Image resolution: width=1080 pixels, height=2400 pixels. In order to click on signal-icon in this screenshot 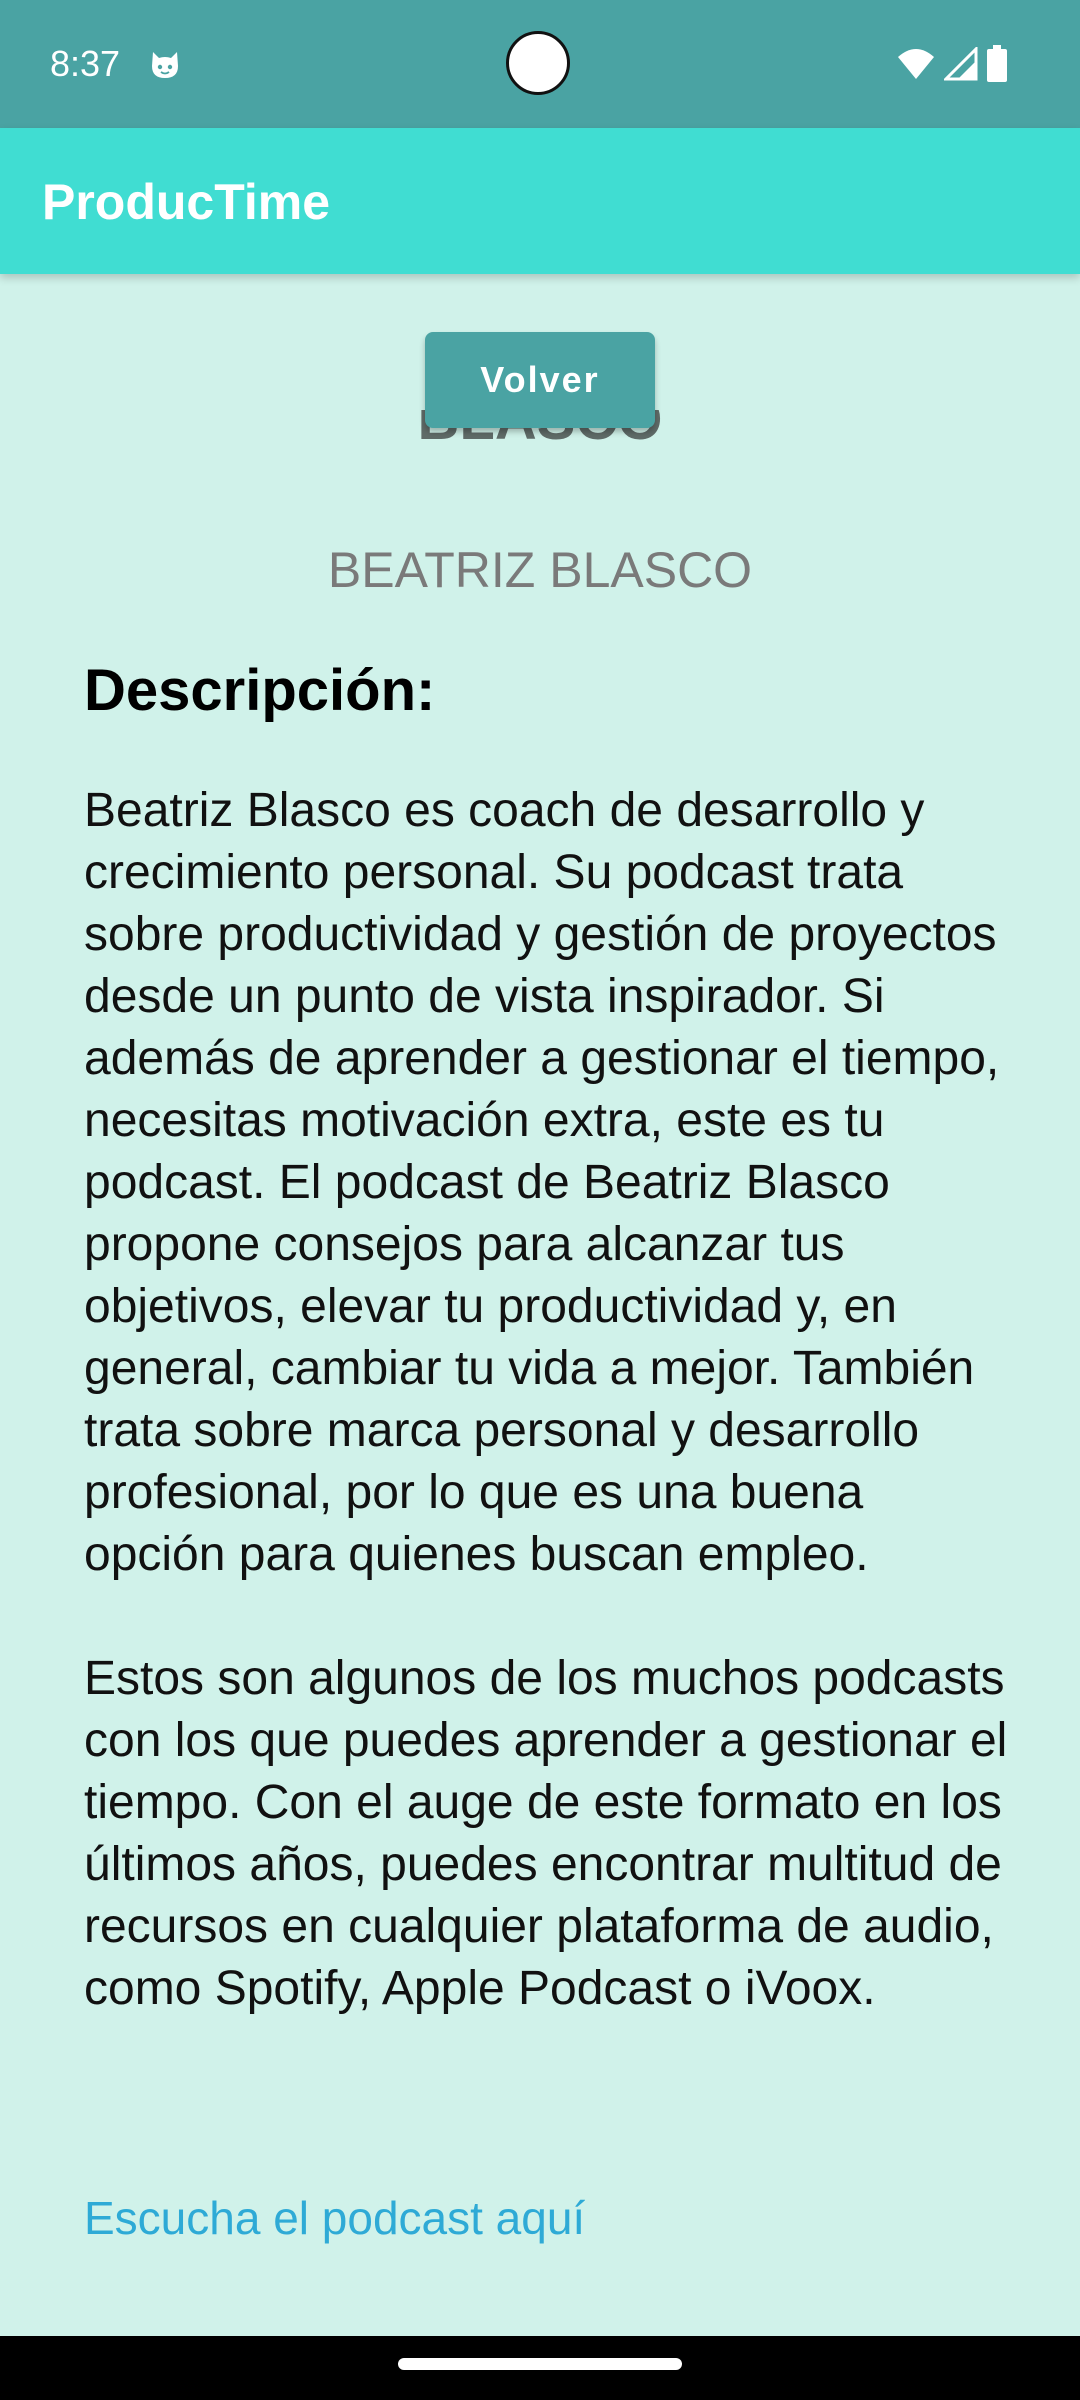, I will do `click(961, 64)`.